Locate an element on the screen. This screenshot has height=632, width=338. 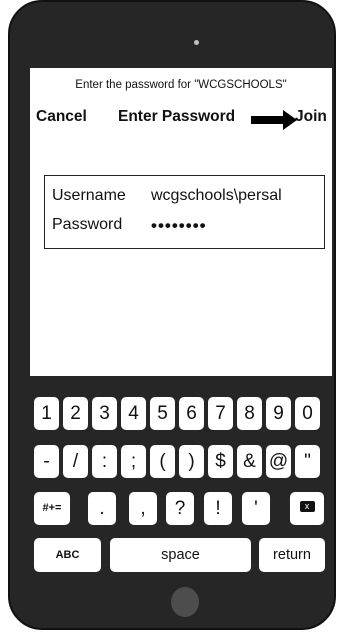
key-quote: " is located at coordinates (307, 461).